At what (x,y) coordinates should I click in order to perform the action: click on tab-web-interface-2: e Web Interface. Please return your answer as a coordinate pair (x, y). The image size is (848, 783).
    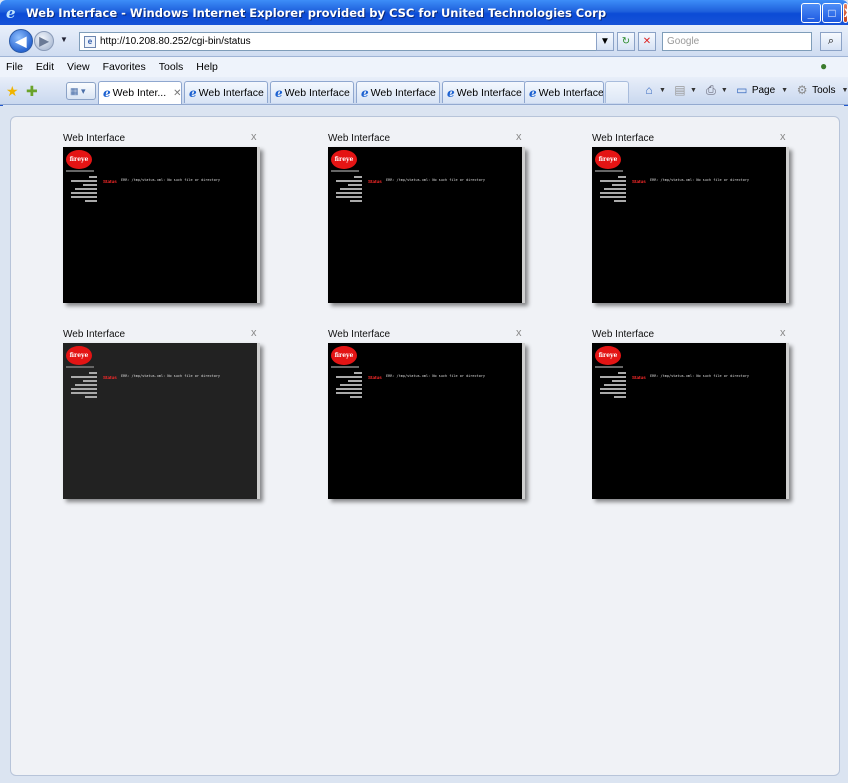
    Looking at the image, I should click on (226, 92).